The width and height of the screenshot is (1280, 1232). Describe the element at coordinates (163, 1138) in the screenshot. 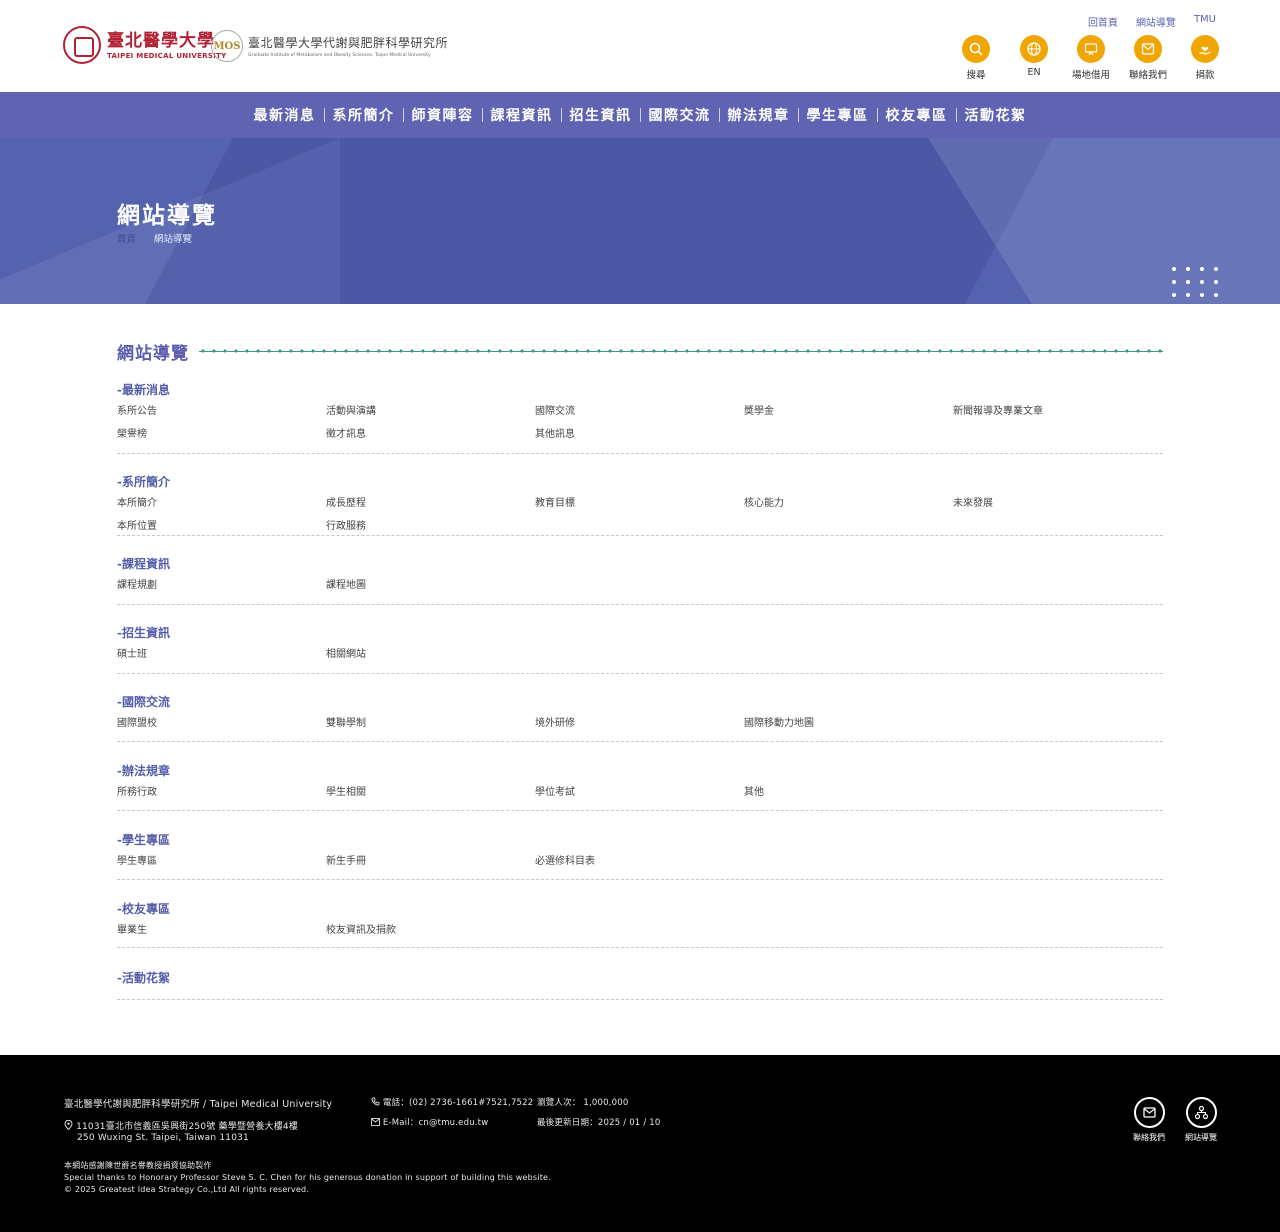

I see `footer-address-en: 250 Wuxing St. Taipei, Taiwan 11031` at that location.